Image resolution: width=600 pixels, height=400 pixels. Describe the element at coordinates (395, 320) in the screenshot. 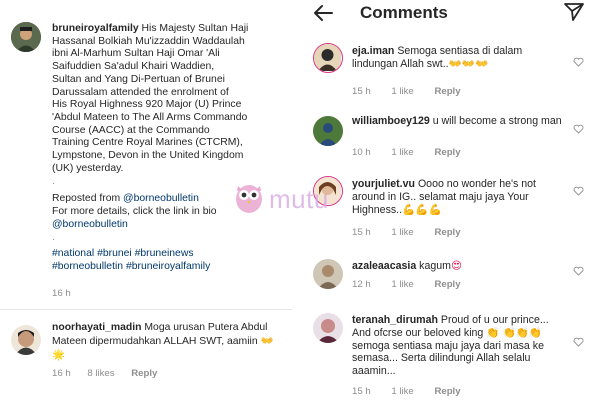

I see `comment-username: teranah_dirumah` at that location.